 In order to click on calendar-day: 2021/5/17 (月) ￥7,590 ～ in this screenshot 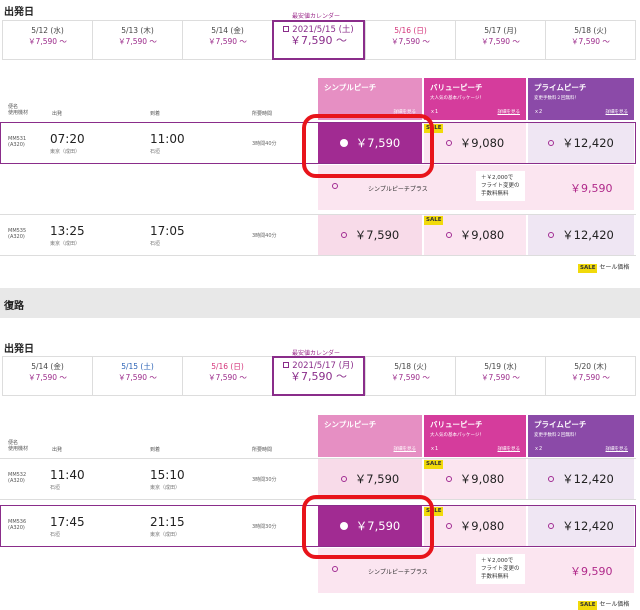, I will do `click(318, 376)`.